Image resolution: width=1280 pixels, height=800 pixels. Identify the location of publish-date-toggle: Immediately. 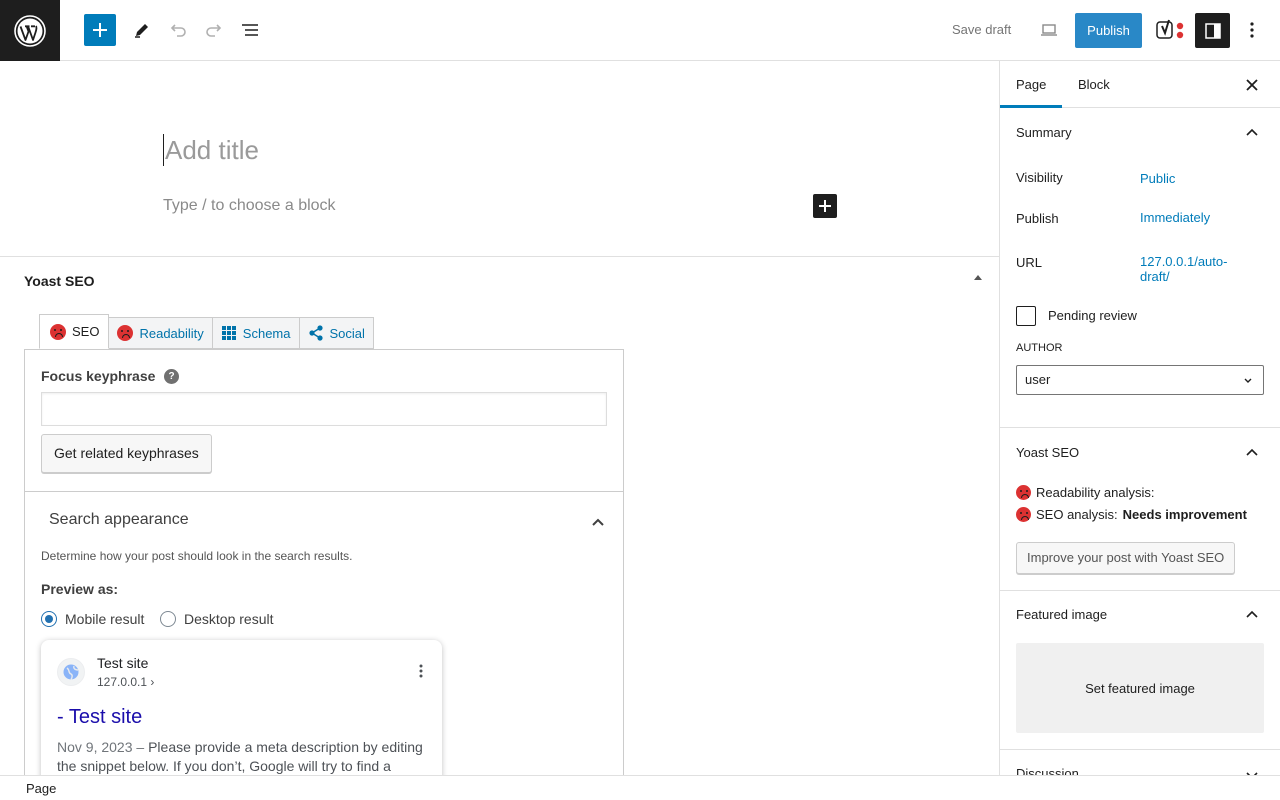
(1175, 217).